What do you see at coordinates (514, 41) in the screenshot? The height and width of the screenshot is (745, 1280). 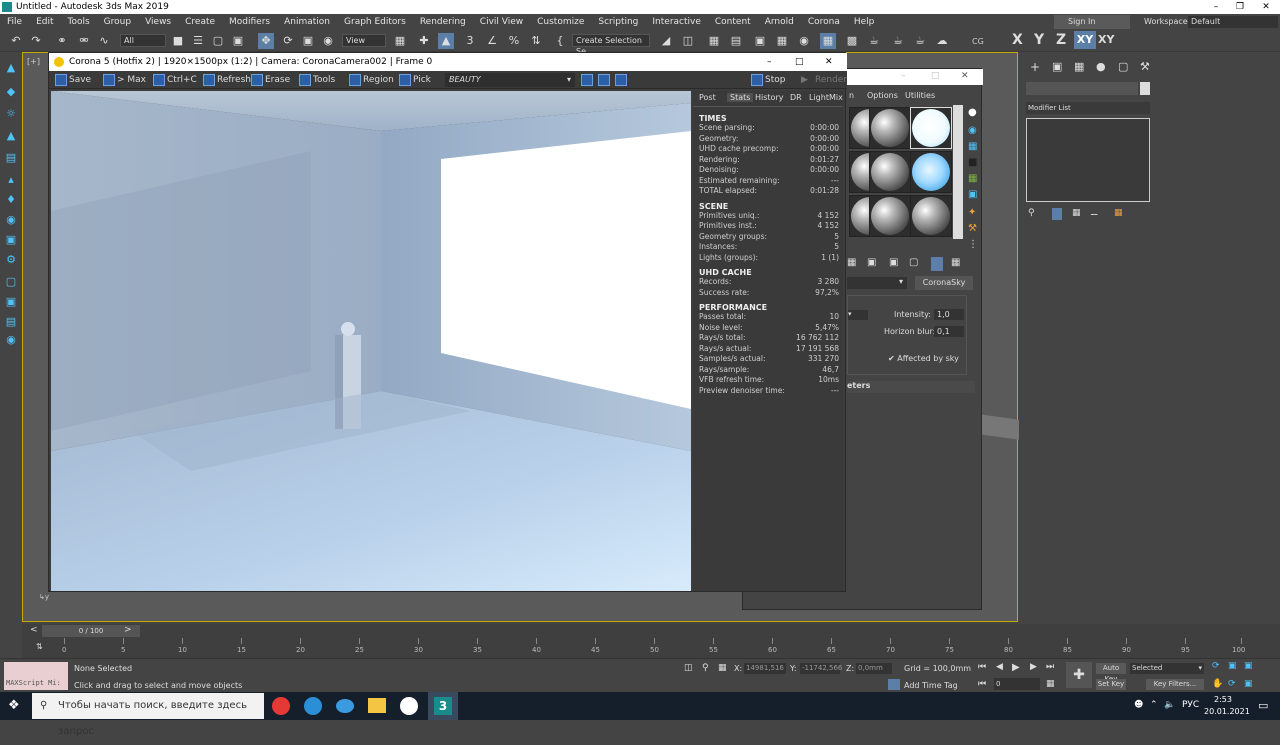 I see `percent-snap-icon: %` at bounding box center [514, 41].